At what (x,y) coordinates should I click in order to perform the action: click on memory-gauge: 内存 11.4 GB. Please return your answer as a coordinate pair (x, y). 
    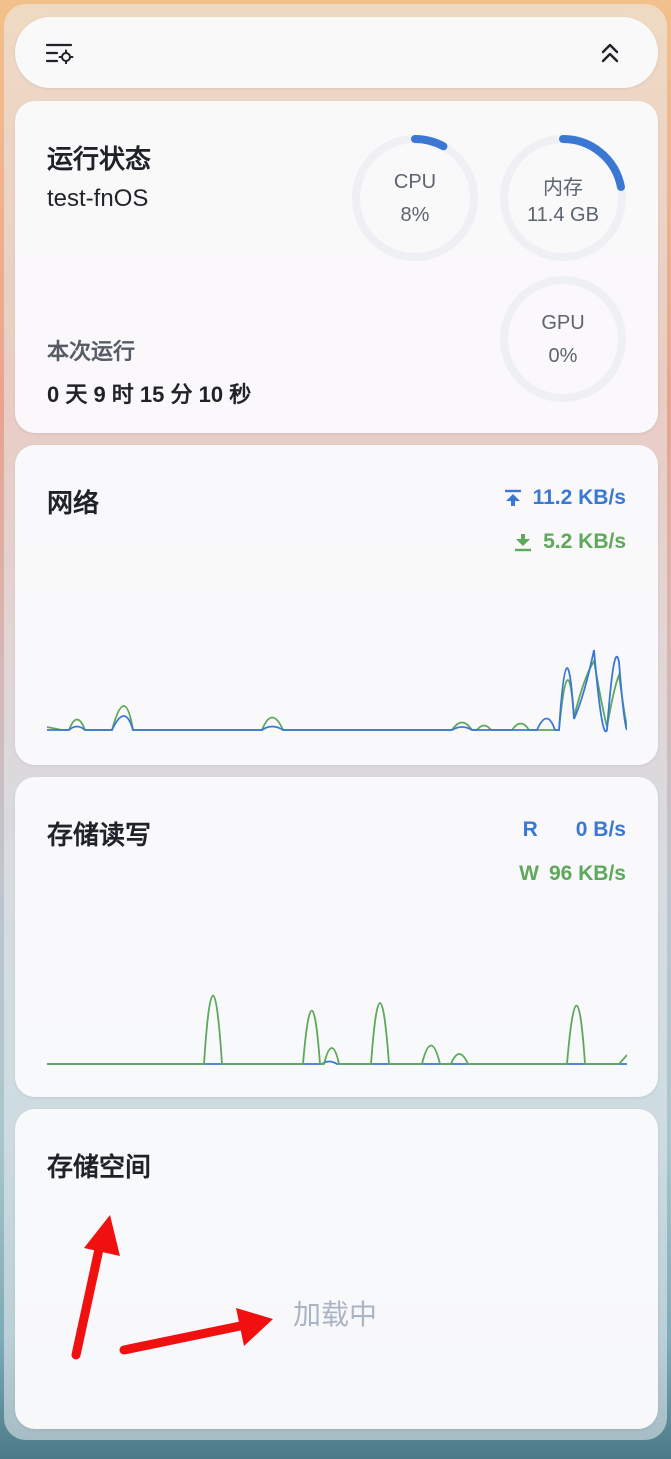
    Looking at the image, I should click on (563, 198).